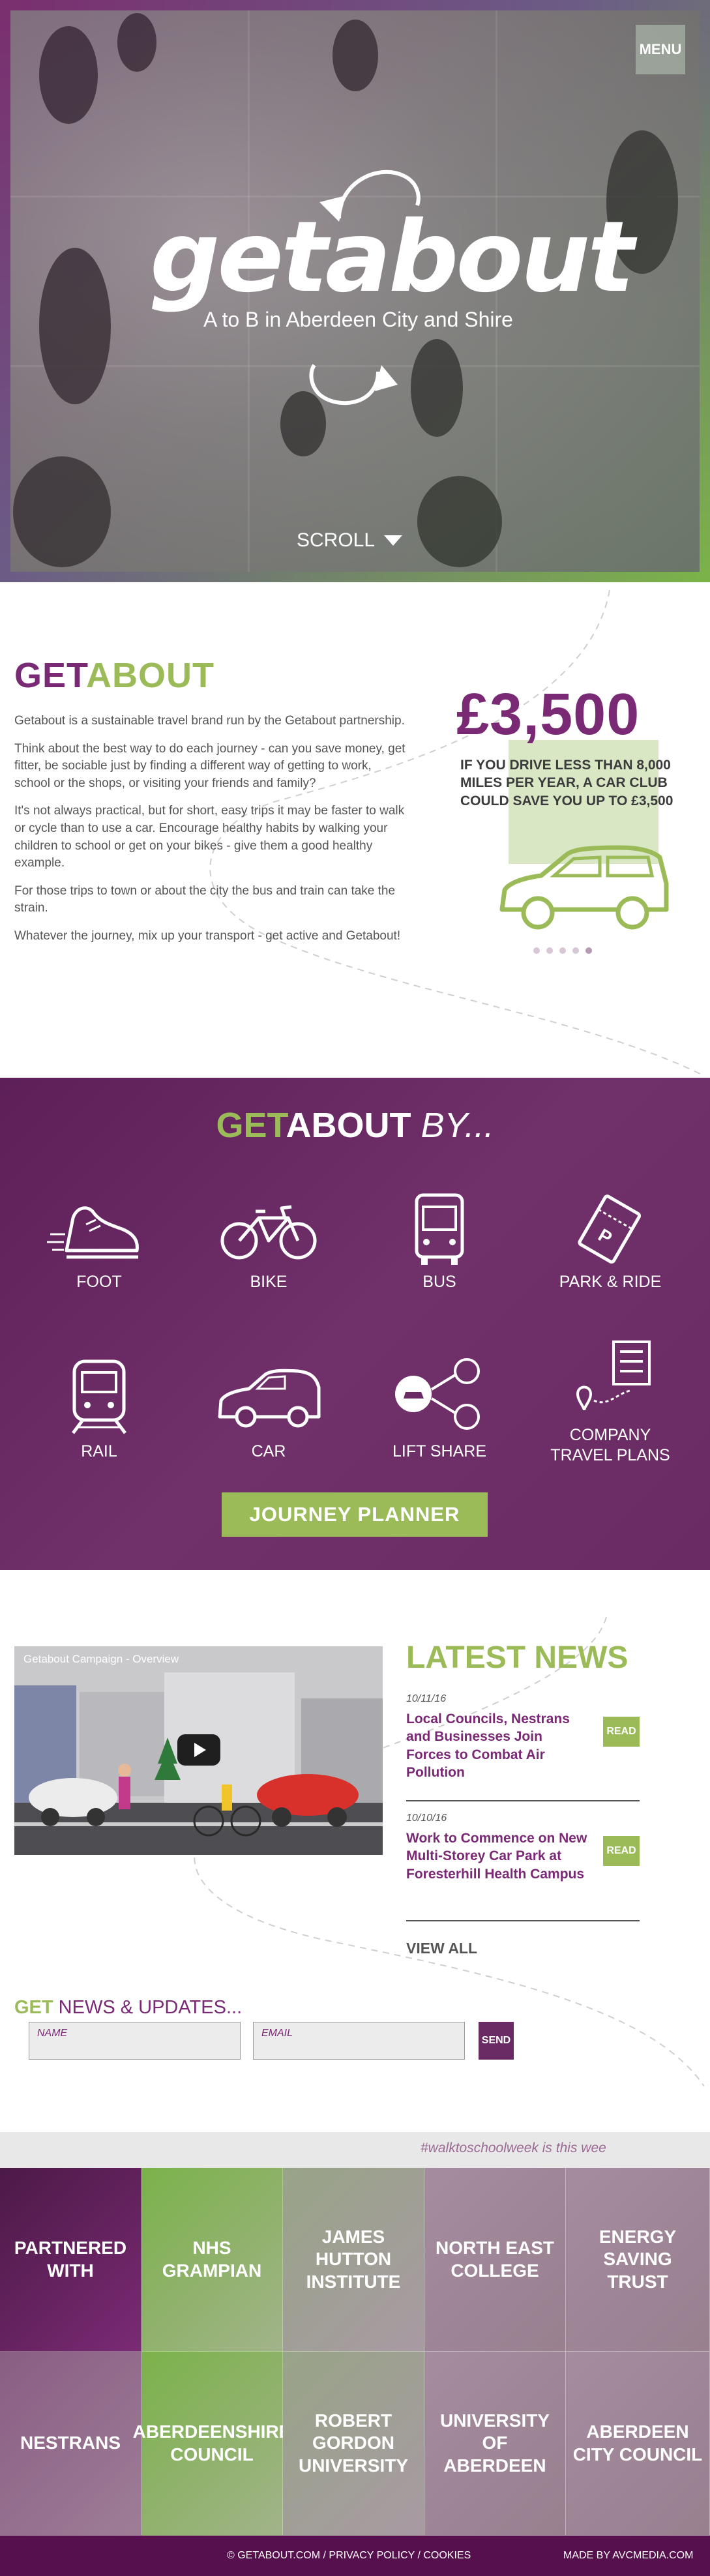 The image size is (710, 2576). Describe the element at coordinates (33, 2007) in the screenshot. I see `newsletter-title-get: GET` at that location.